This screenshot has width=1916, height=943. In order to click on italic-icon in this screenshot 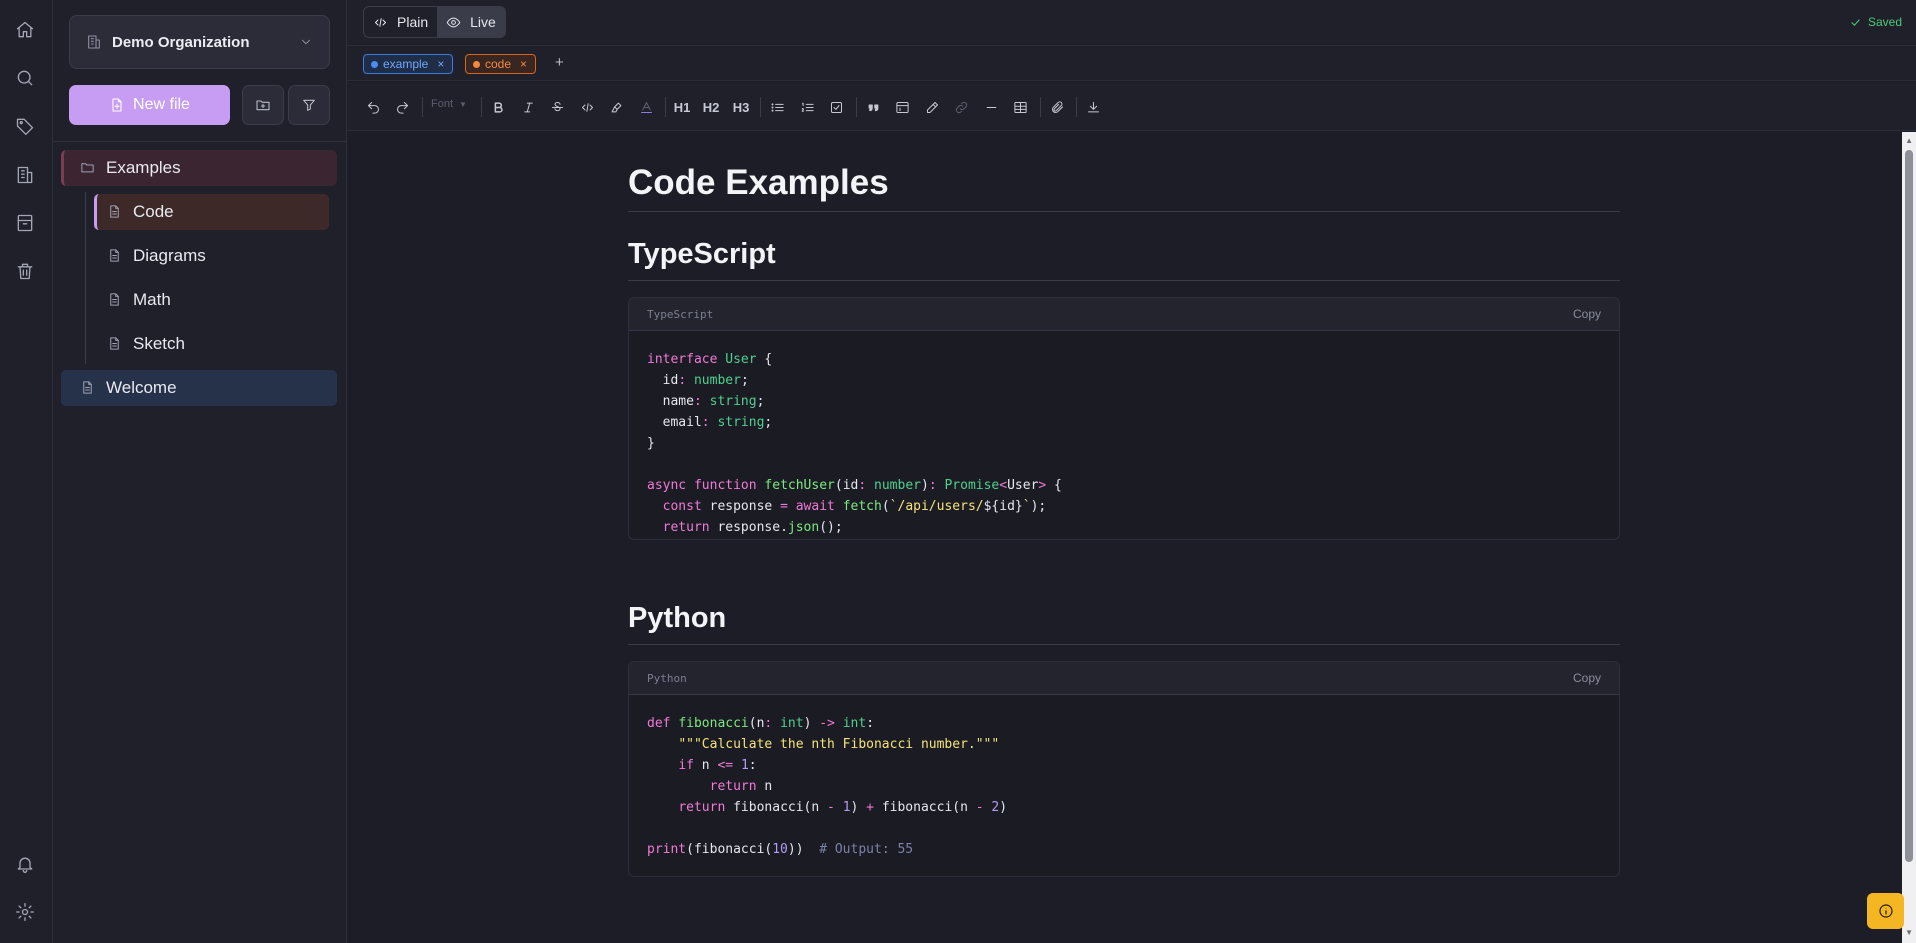, I will do `click(528, 107)`.